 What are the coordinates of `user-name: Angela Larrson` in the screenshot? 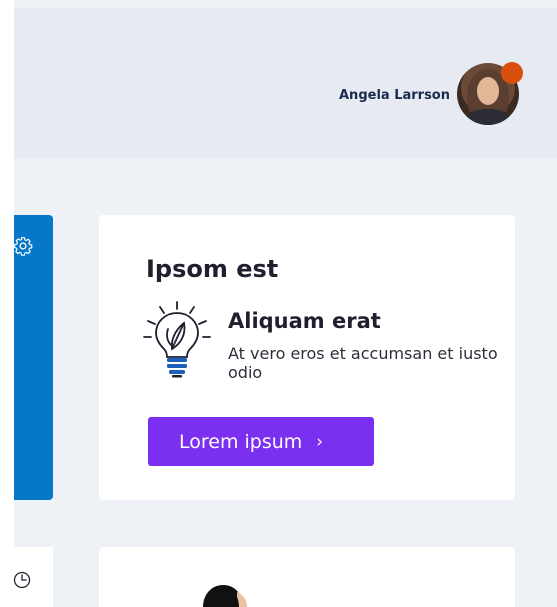 It's located at (394, 95).